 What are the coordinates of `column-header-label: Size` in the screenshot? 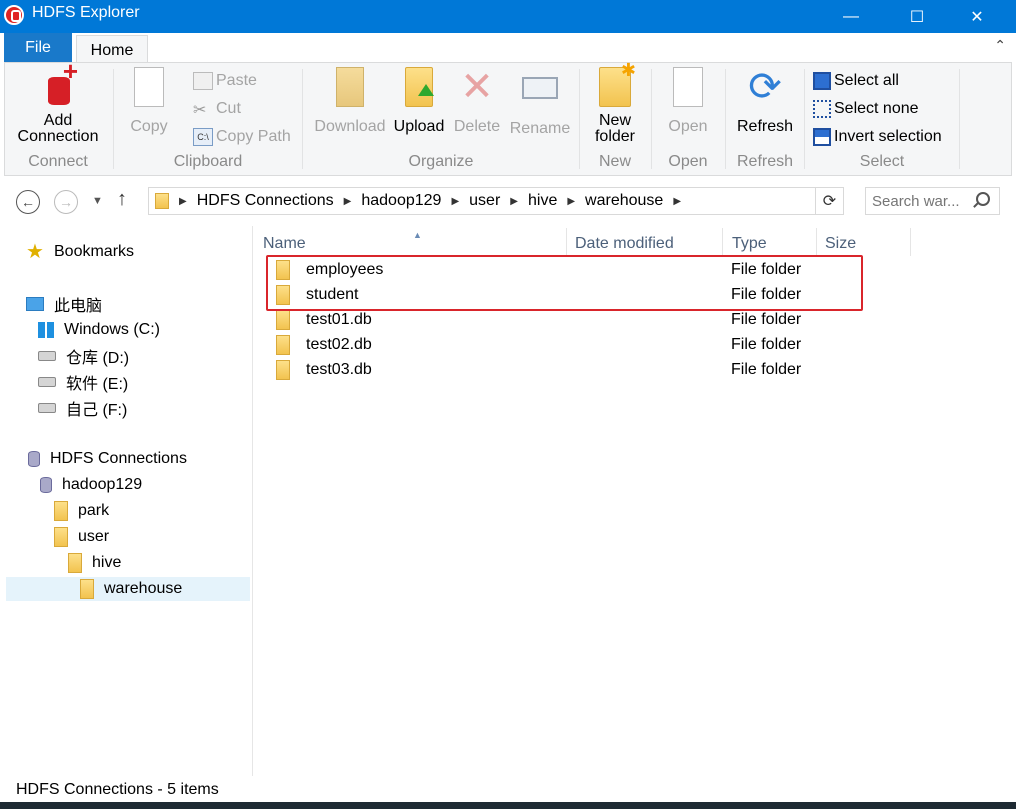 It's located at (841, 243).